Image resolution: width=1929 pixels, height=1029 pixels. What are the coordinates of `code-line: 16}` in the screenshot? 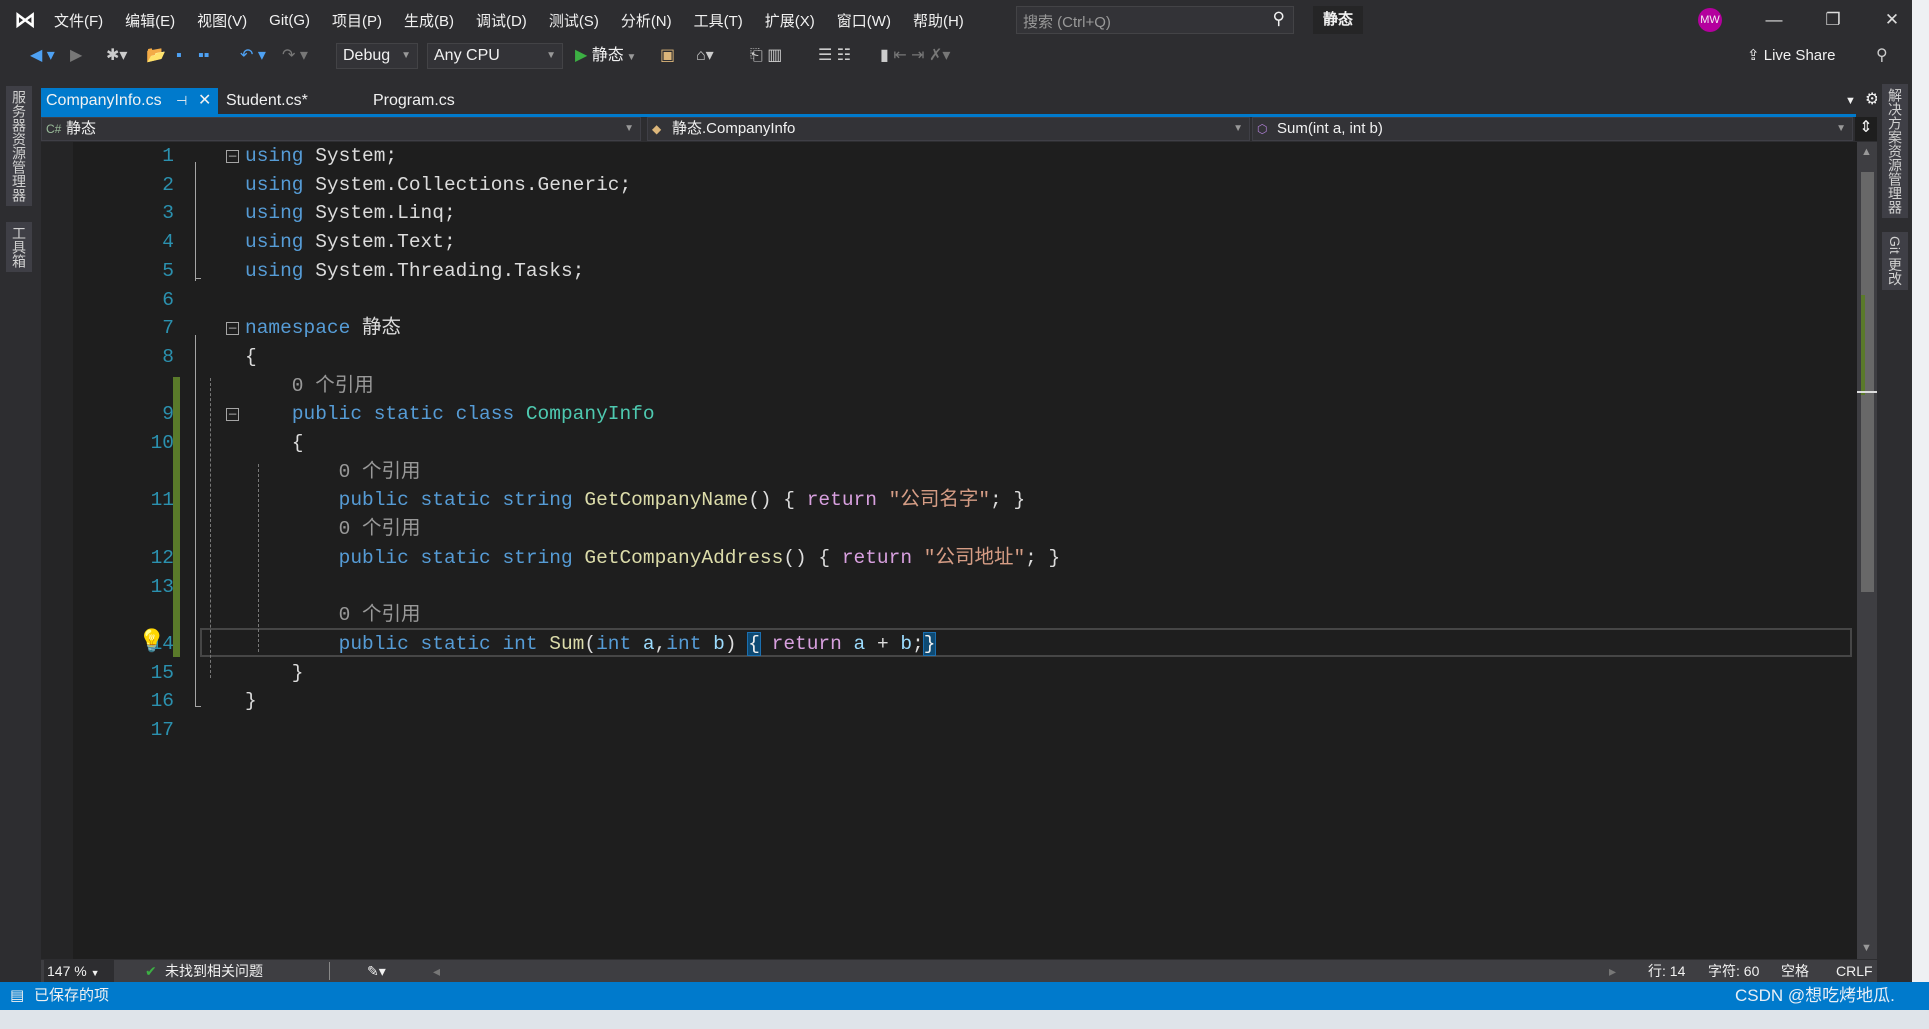 It's located at (949, 701).